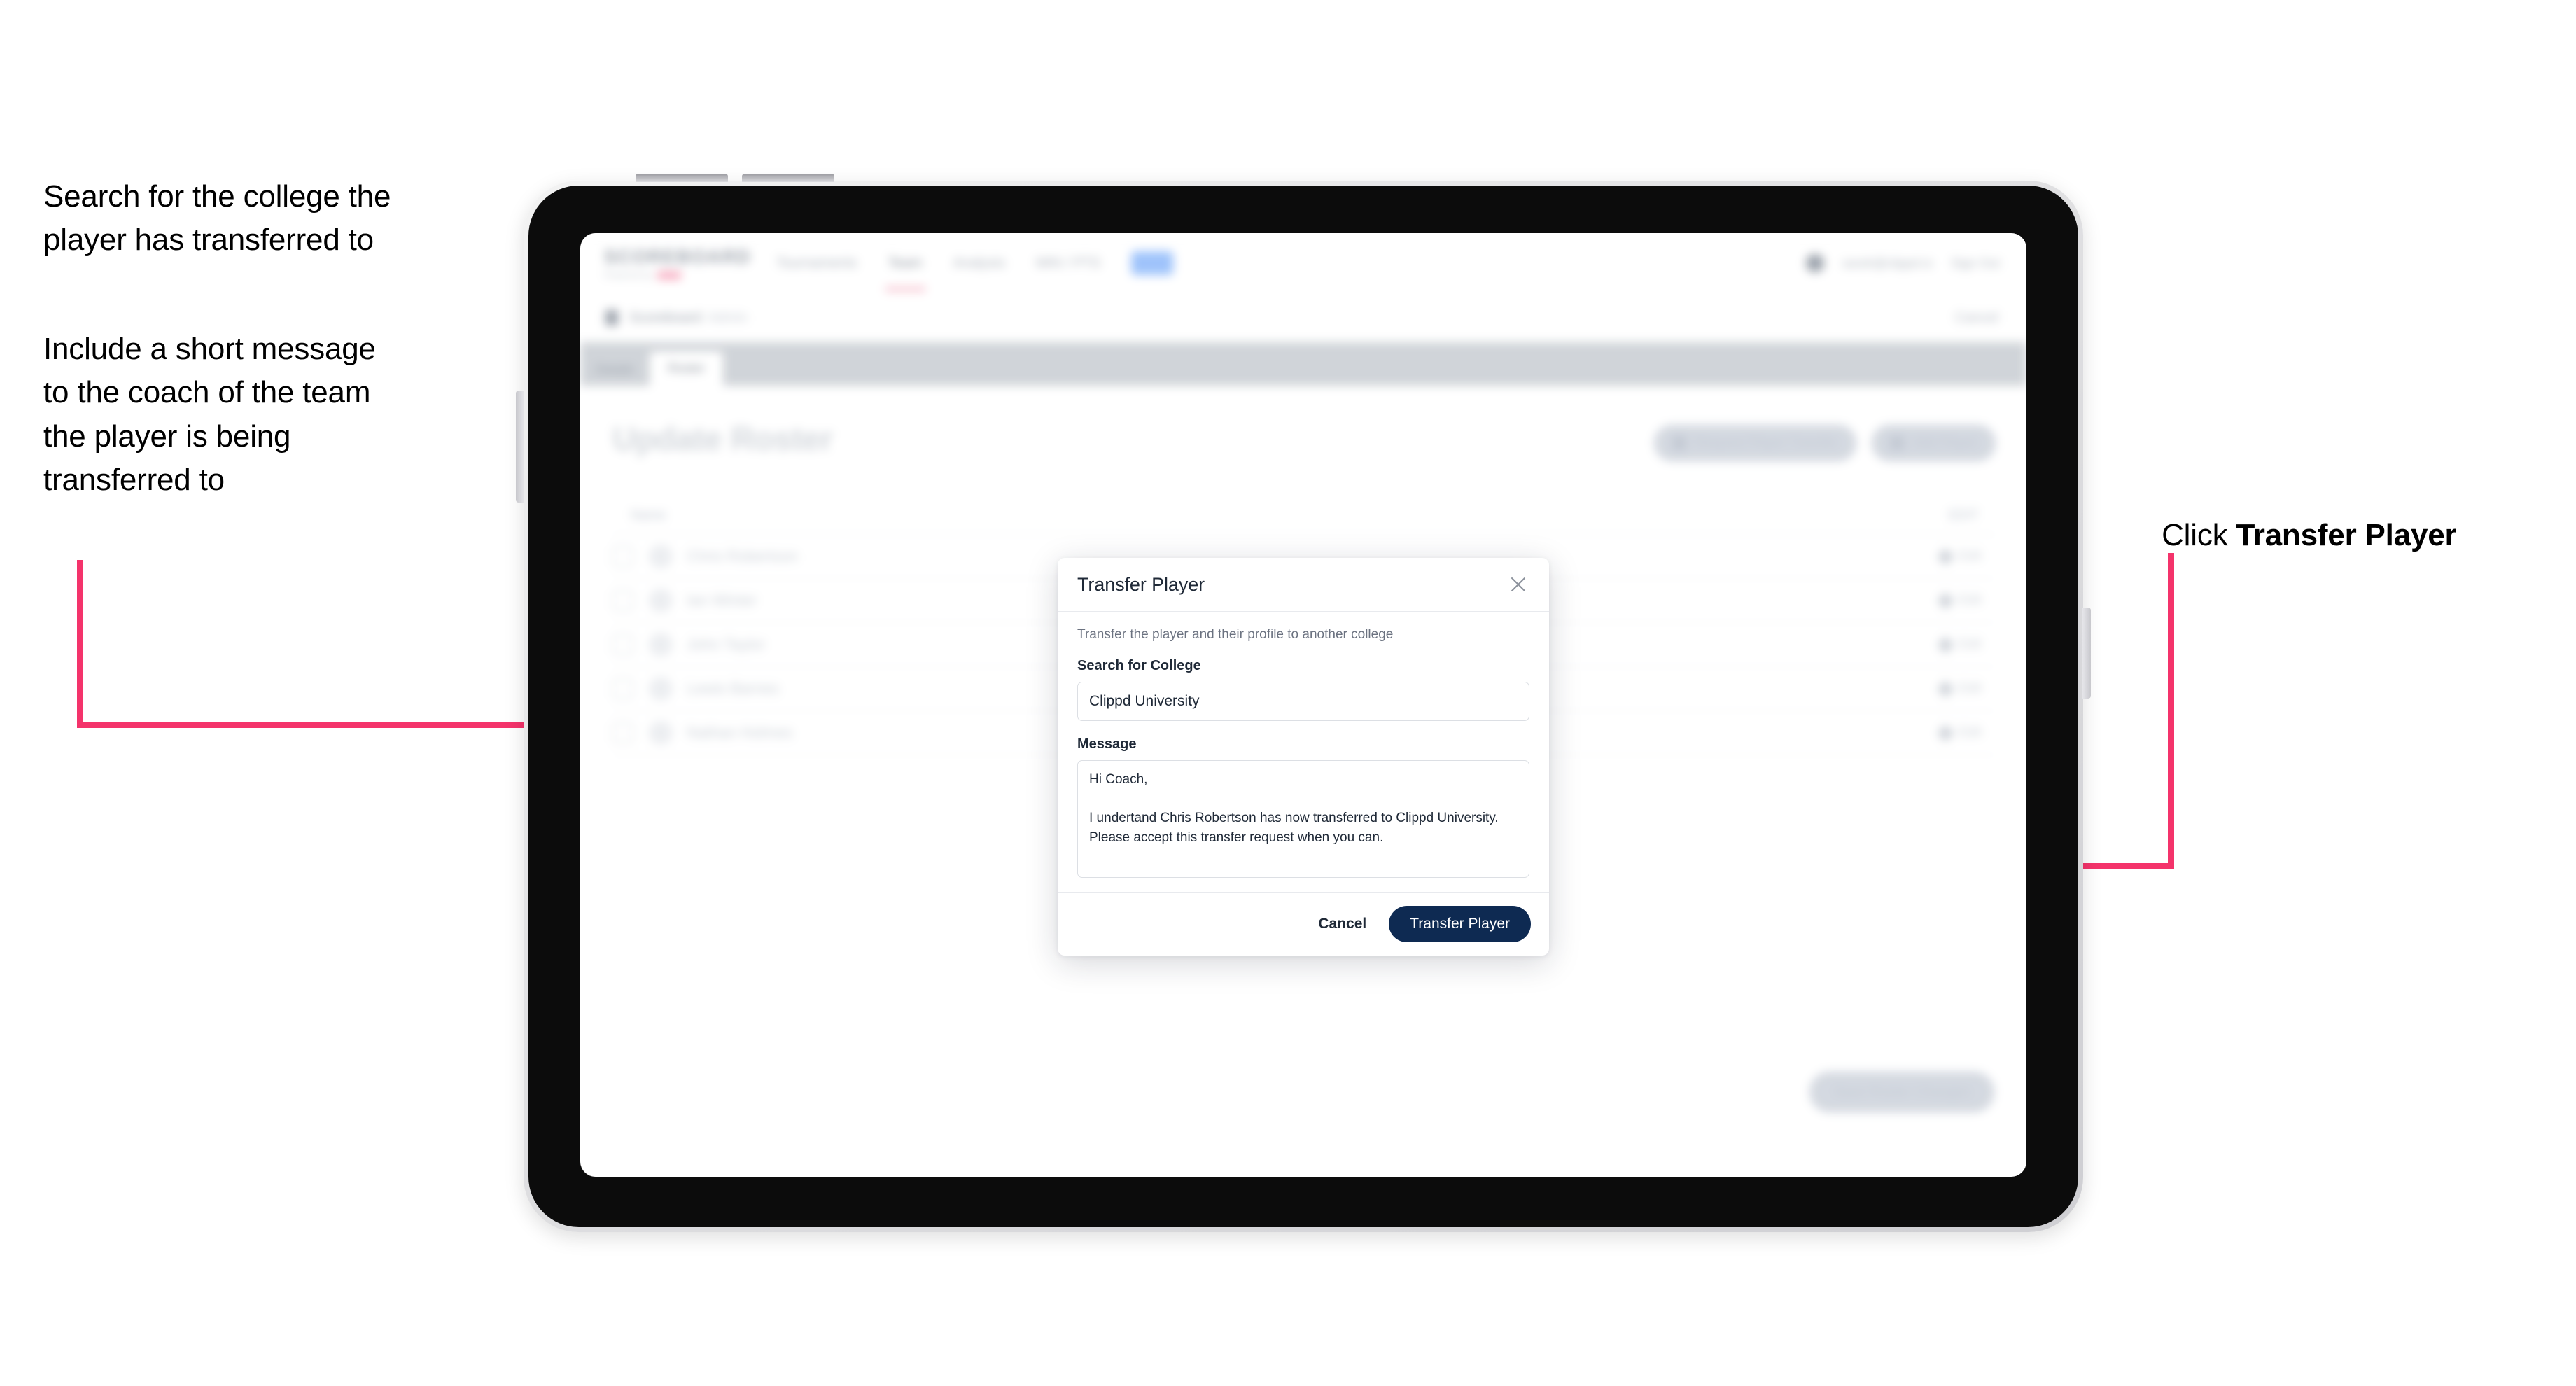 Image resolution: width=2576 pixels, height=1386 pixels. I want to click on field-spacer, so click(1303, 728).